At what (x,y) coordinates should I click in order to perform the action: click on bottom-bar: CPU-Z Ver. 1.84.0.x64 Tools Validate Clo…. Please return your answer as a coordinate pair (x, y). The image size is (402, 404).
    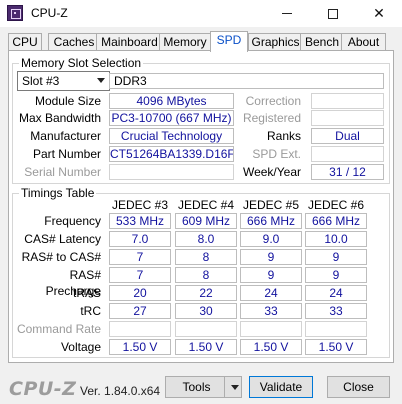
    Looking at the image, I should click on (201, 386).